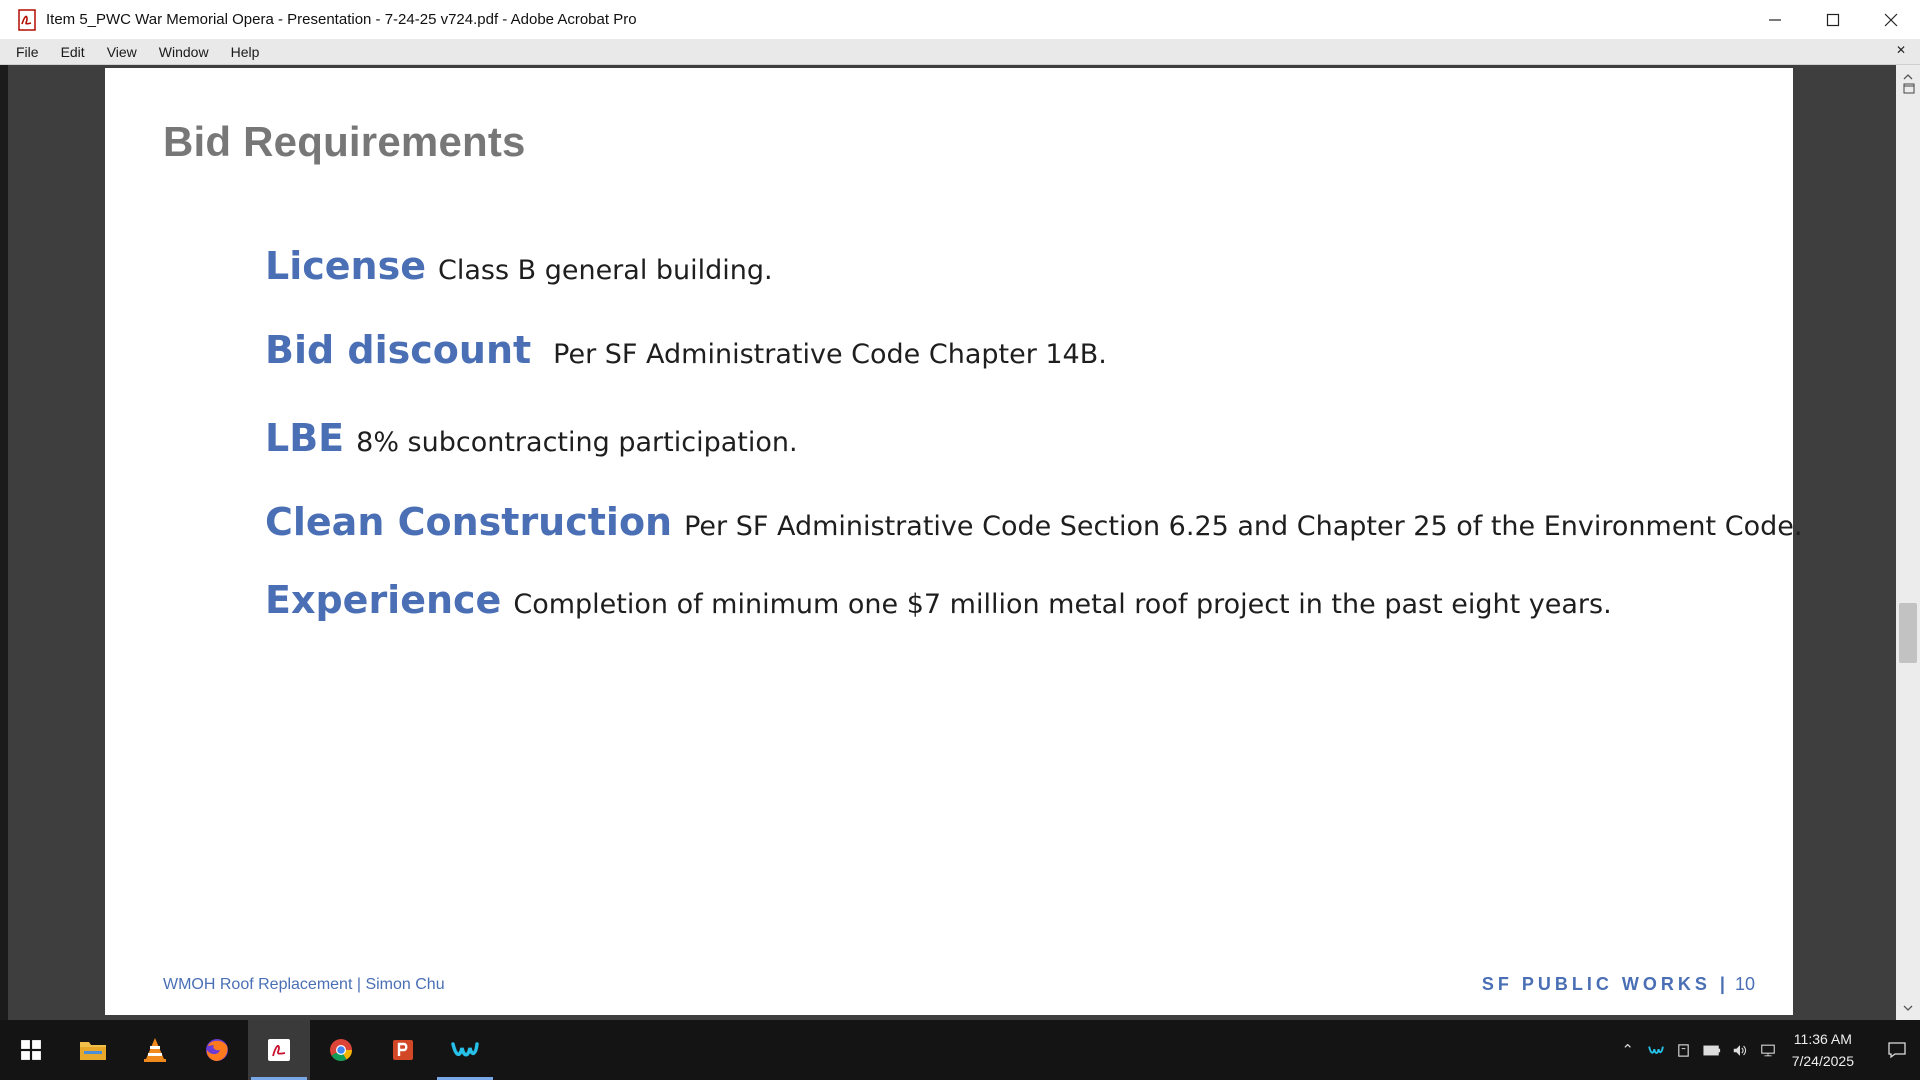 This screenshot has height=1080, width=1920. What do you see at coordinates (1823, 1050) in the screenshot?
I see `clock: 11:36 AM 7/24/2025` at bounding box center [1823, 1050].